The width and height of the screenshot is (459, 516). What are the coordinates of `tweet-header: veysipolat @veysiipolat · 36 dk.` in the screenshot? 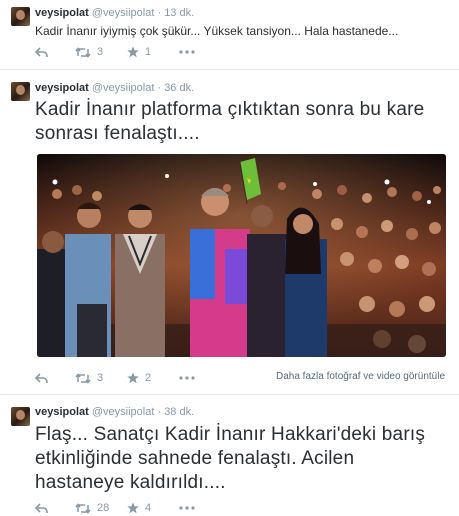 It's located at (114, 88).